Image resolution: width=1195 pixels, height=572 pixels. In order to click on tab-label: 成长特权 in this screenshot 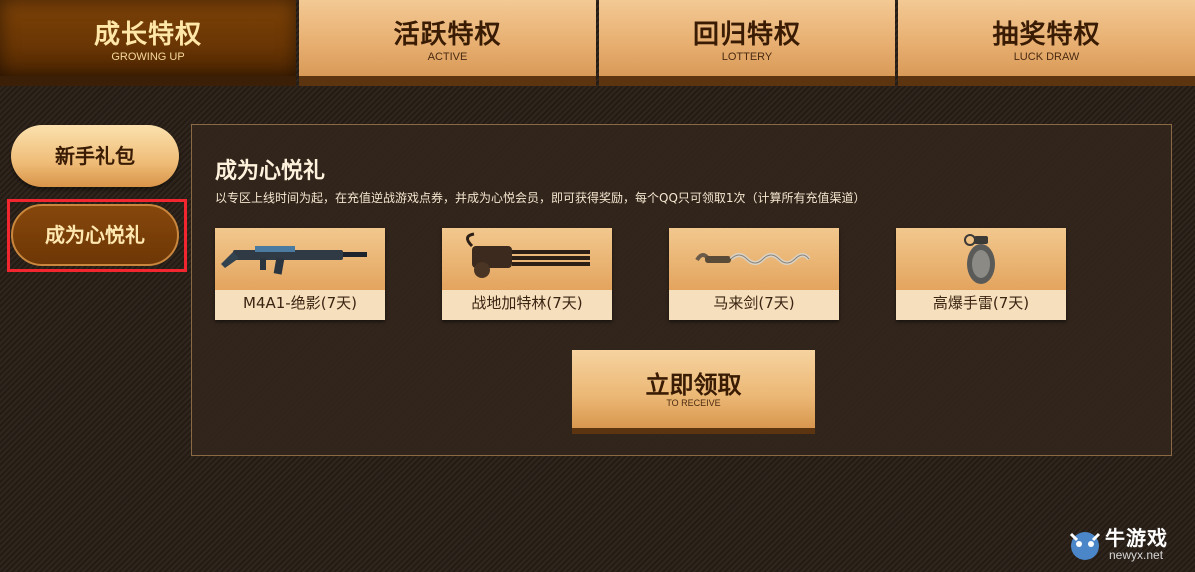, I will do `click(147, 35)`.